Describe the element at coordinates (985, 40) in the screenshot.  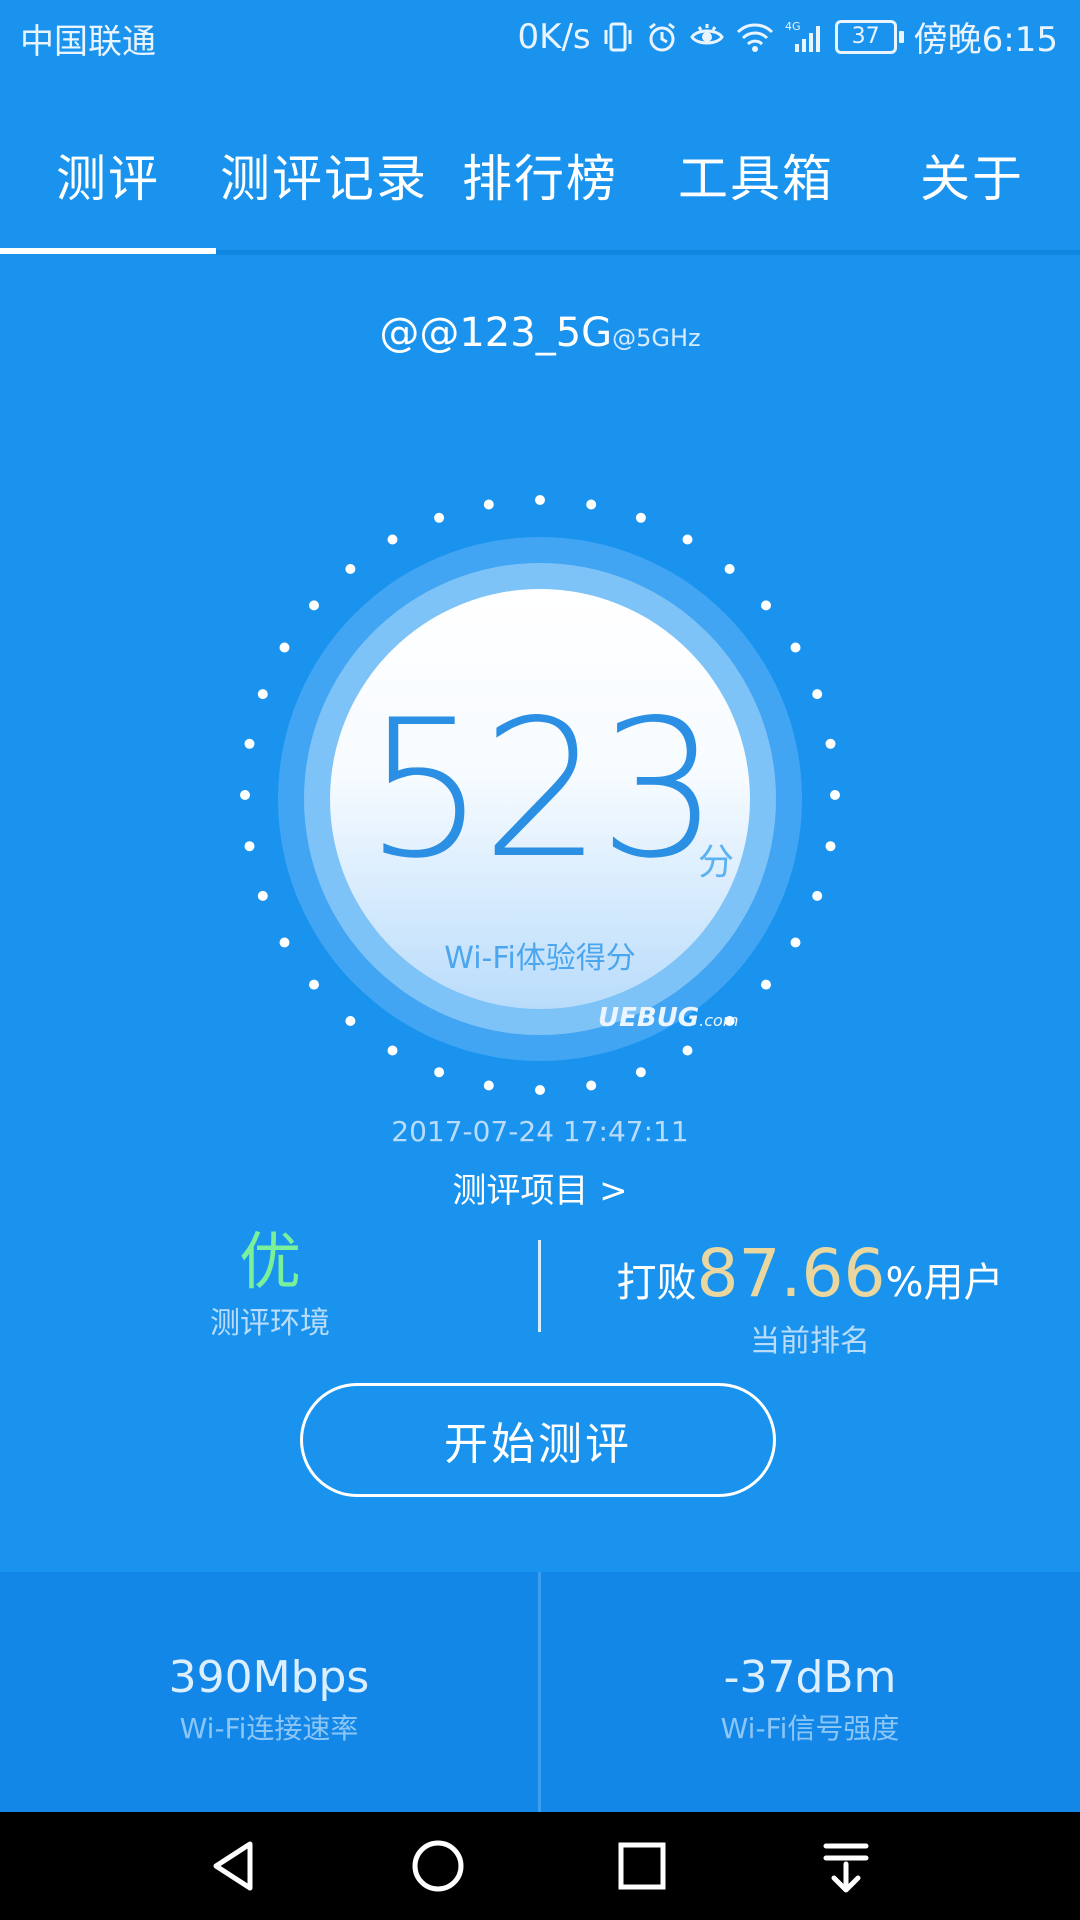
I see `clock: 傍晚6:15` at that location.